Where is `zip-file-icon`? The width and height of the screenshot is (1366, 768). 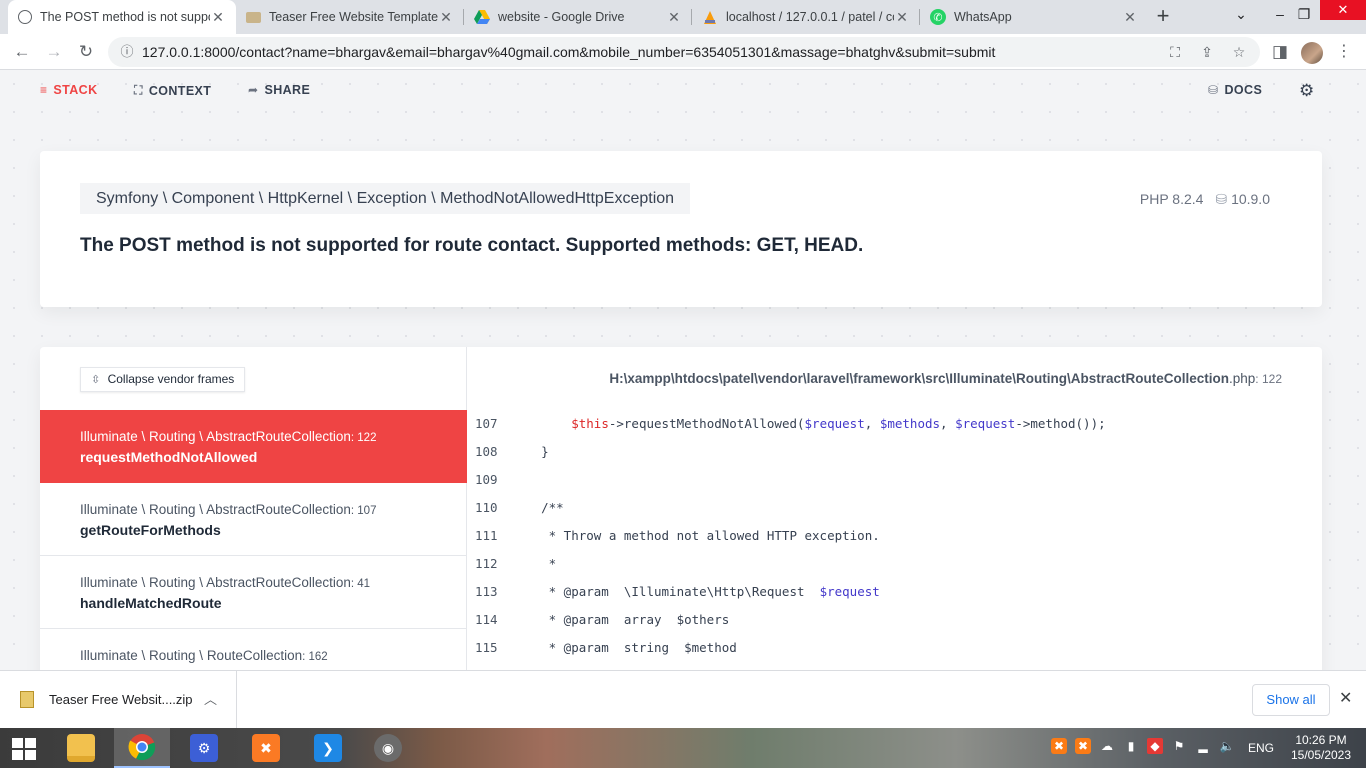
zip-file-icon is located at coordinates (27, 699).